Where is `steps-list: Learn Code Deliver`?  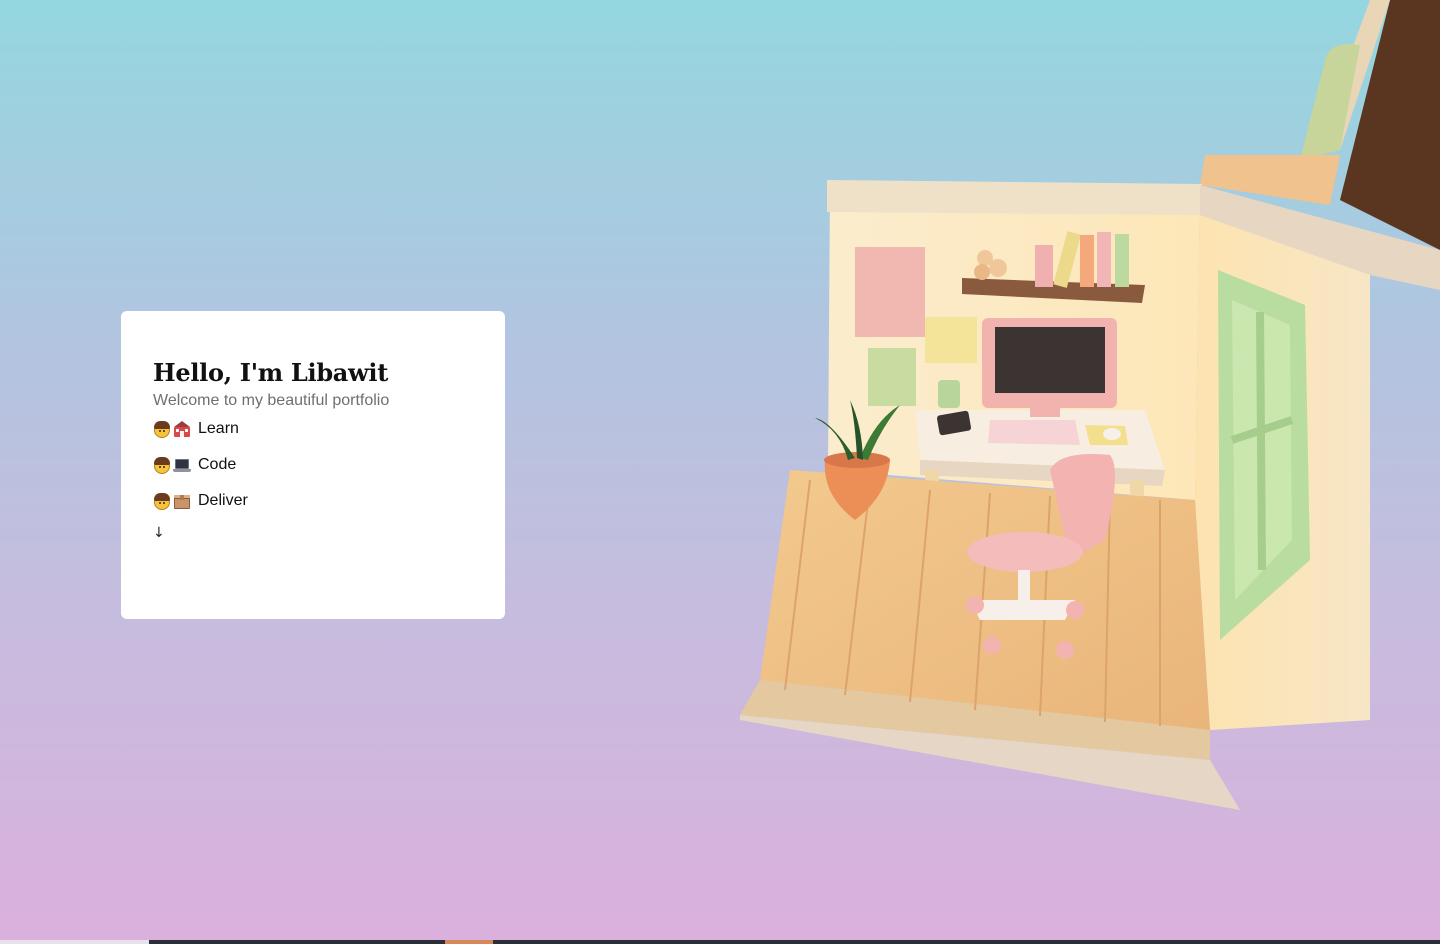
steps-list: Learn Code Deliver is located at coordinates (313, 465).